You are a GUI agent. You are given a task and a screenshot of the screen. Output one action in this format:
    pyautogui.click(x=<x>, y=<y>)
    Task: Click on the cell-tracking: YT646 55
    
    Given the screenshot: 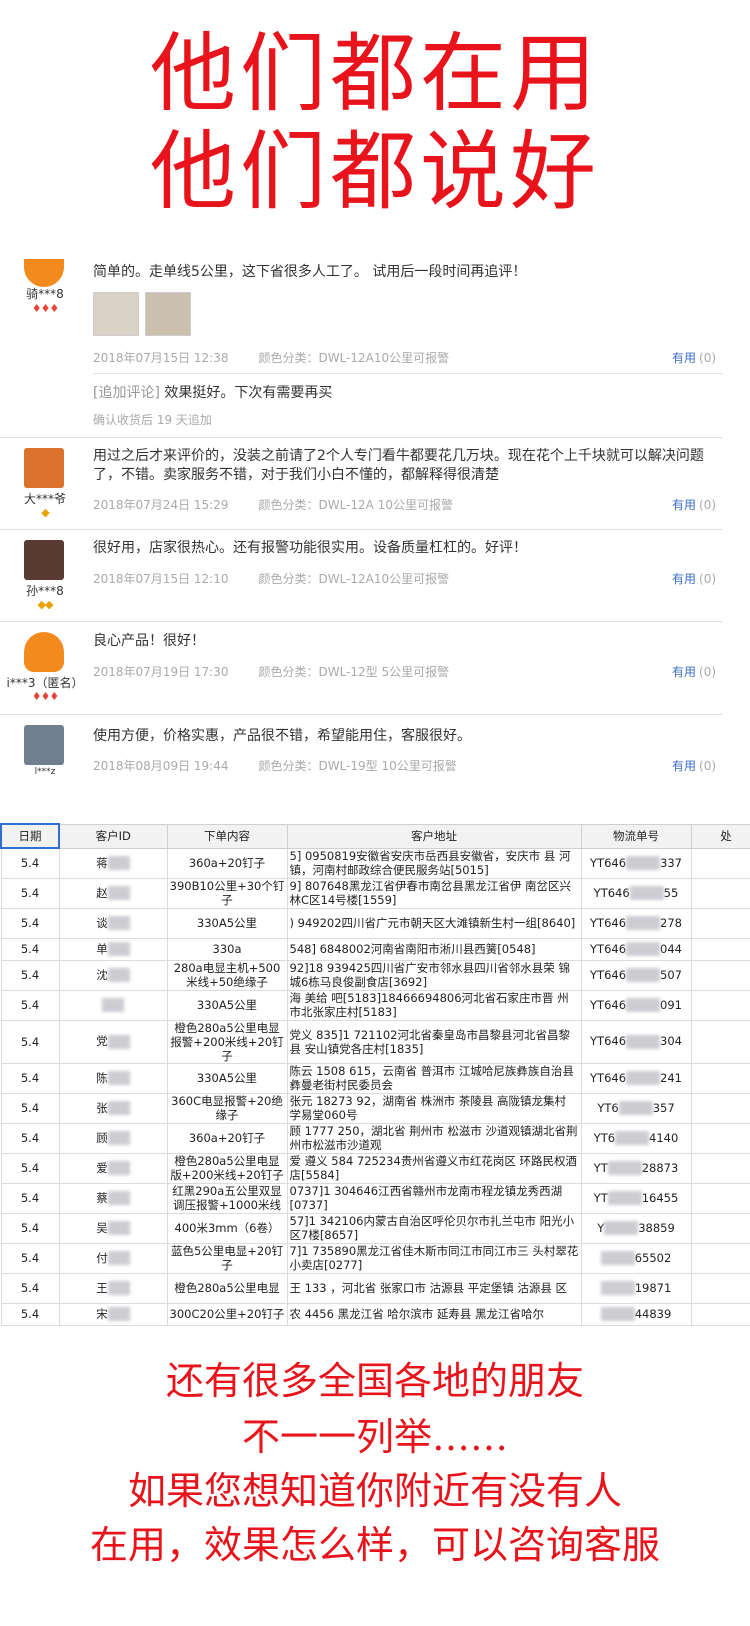 What is the action you would take?
    pyautogui.click(x=636, y=893)
    